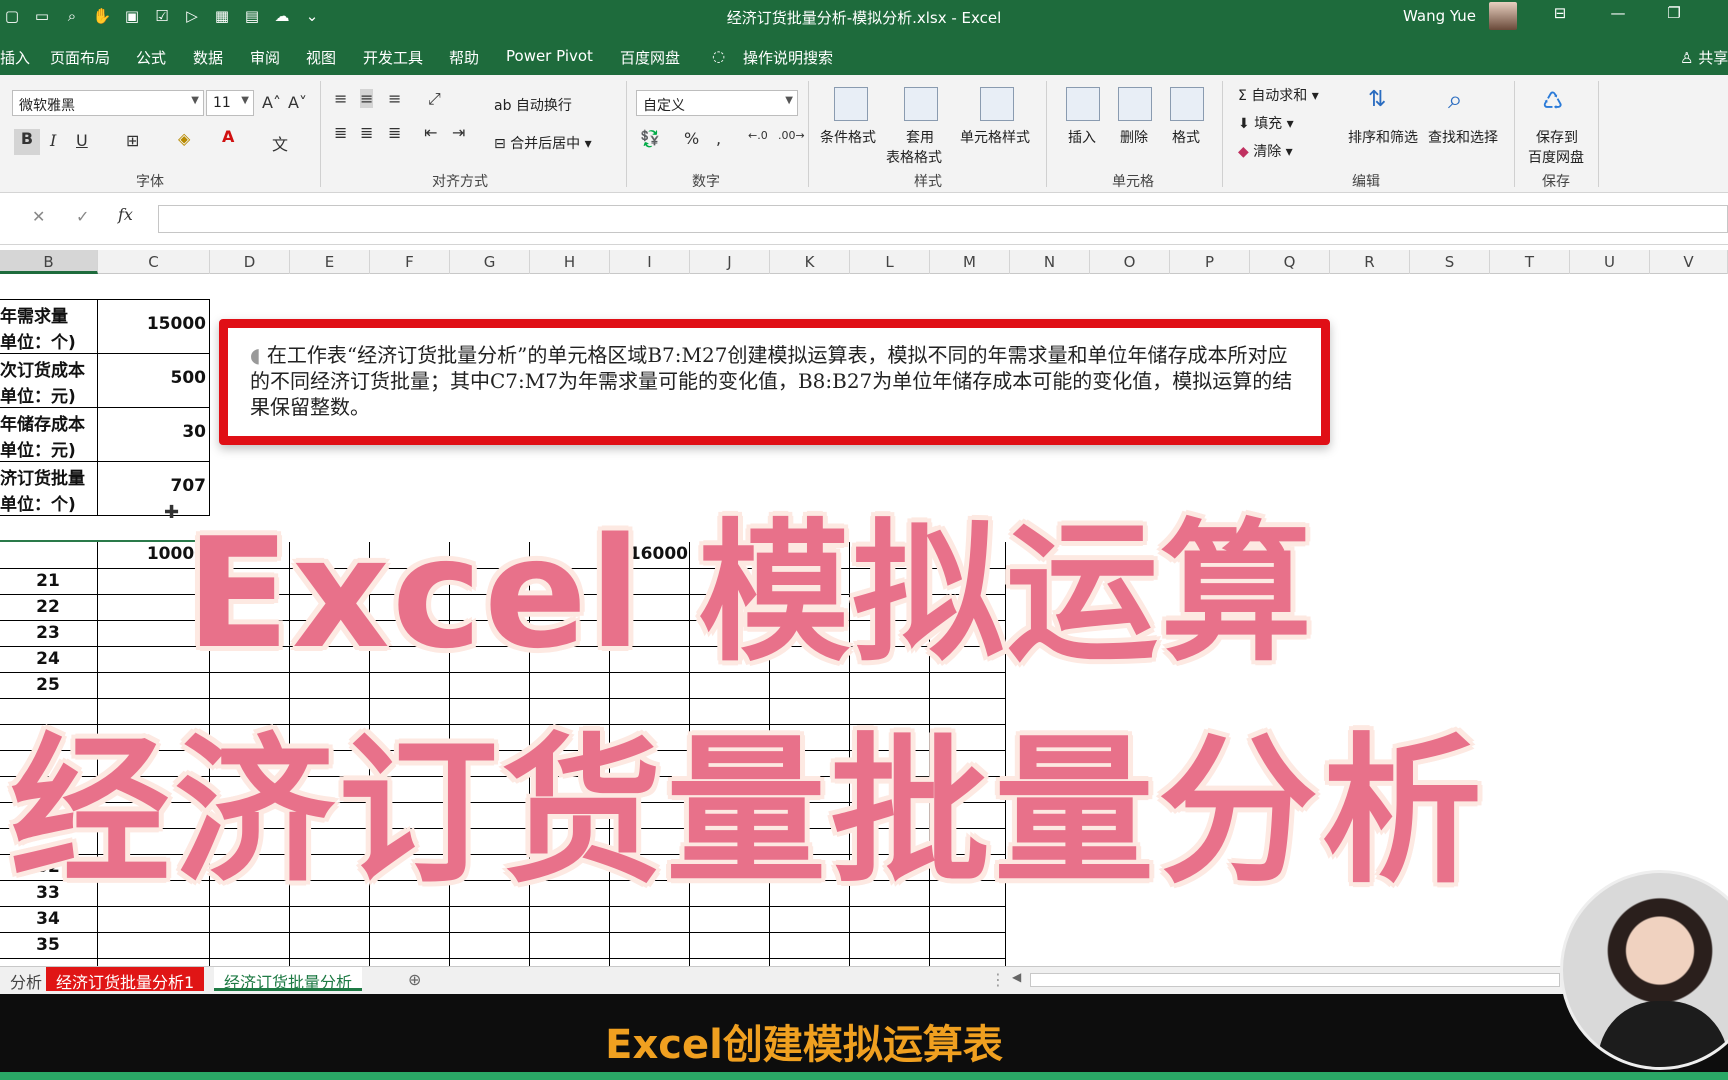 The image size is (1728, 1080). Describe the element at coordinates (430, 132) in the screenshot. I see `decrease-indent-icon: ⇤` at that location.